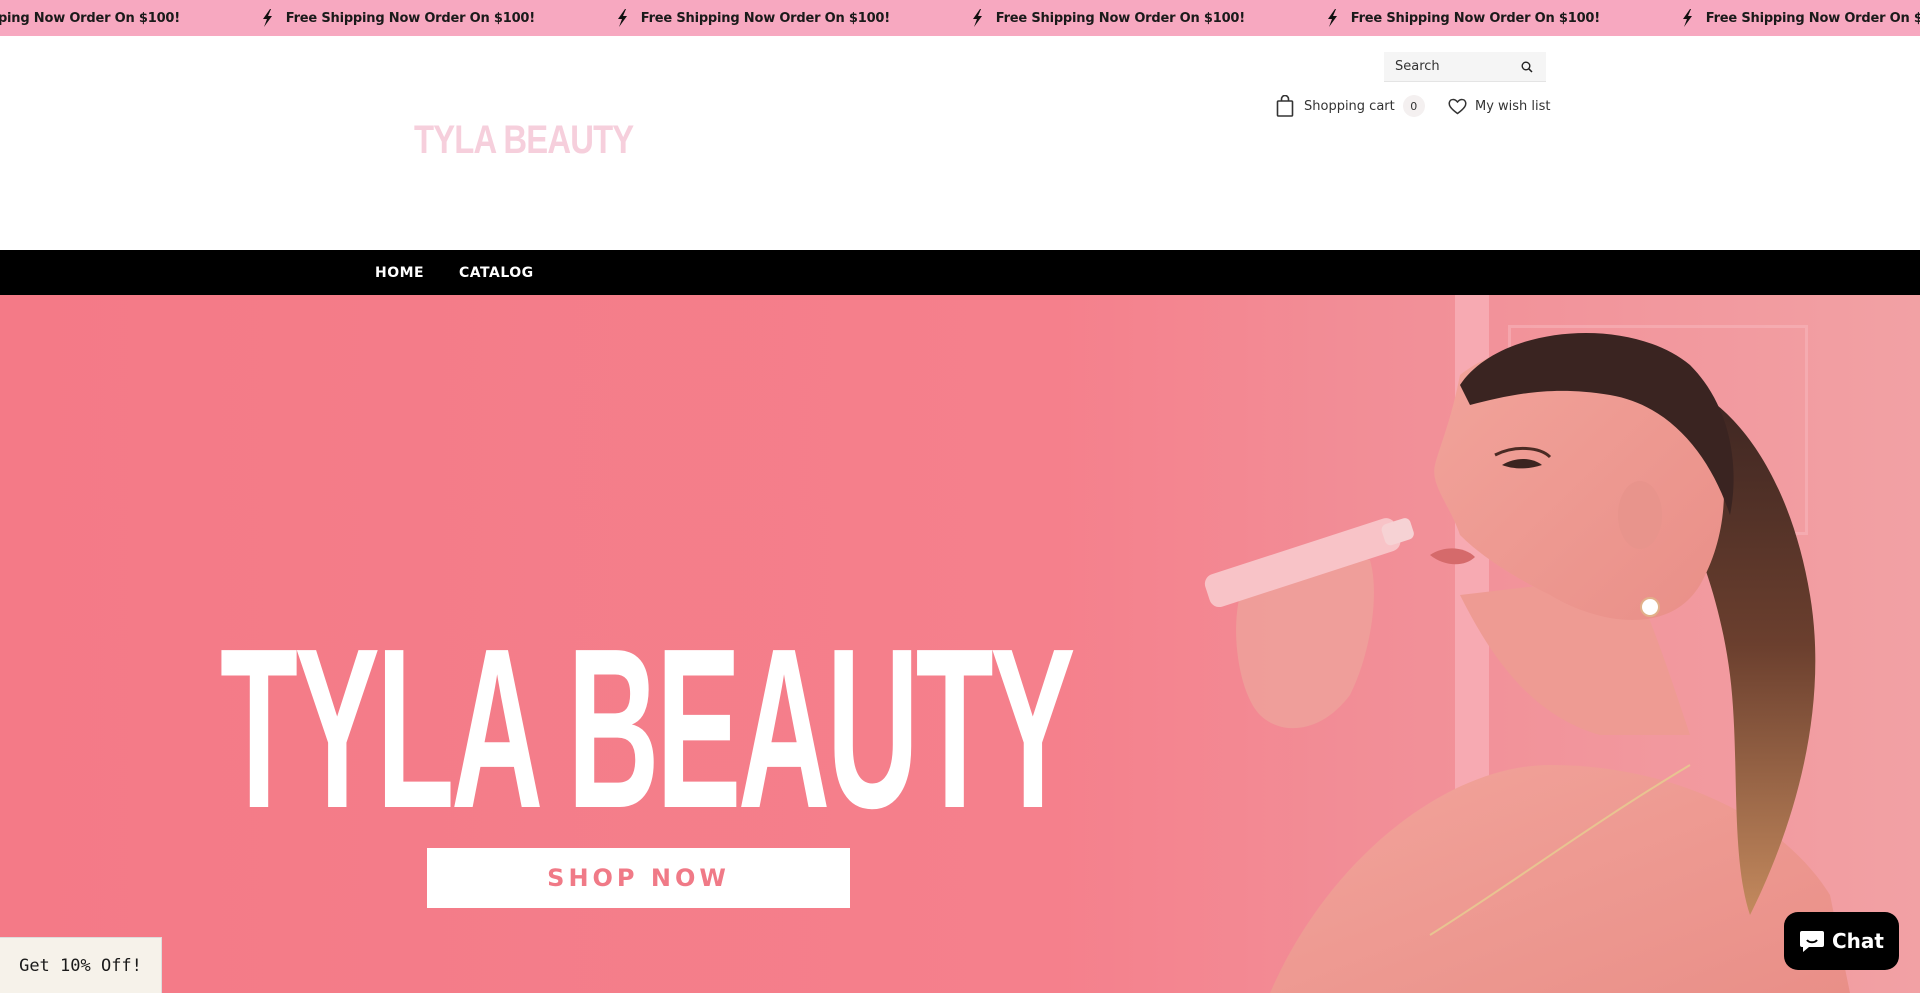  What do you see at coordinates (1449, 66) in the screenshot?
I see `search-input` at bounding box center [1449, 66].